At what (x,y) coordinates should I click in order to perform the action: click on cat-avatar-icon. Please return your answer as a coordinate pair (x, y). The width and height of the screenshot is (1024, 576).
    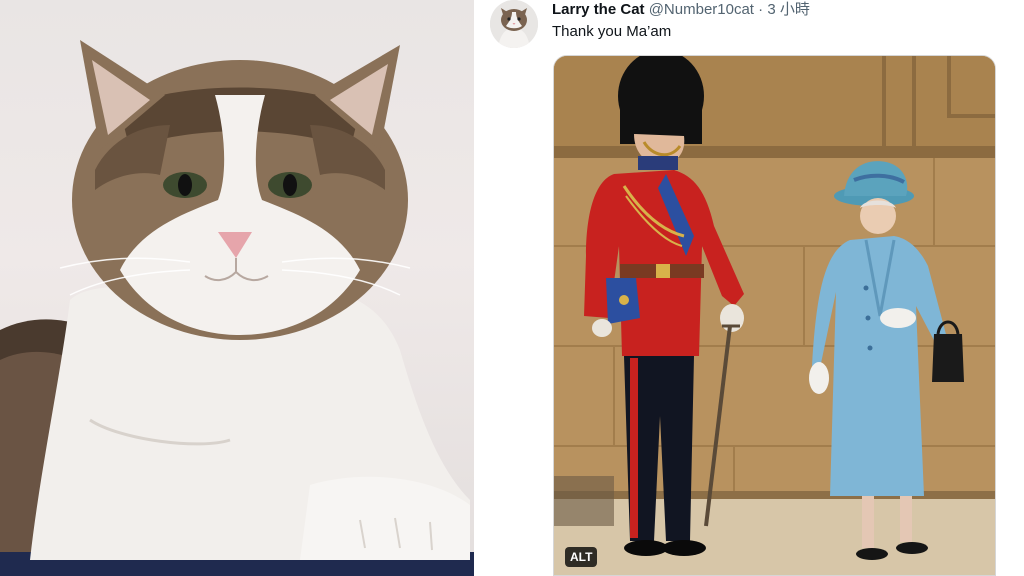
    Looking at the image, I should click on (514, 24).